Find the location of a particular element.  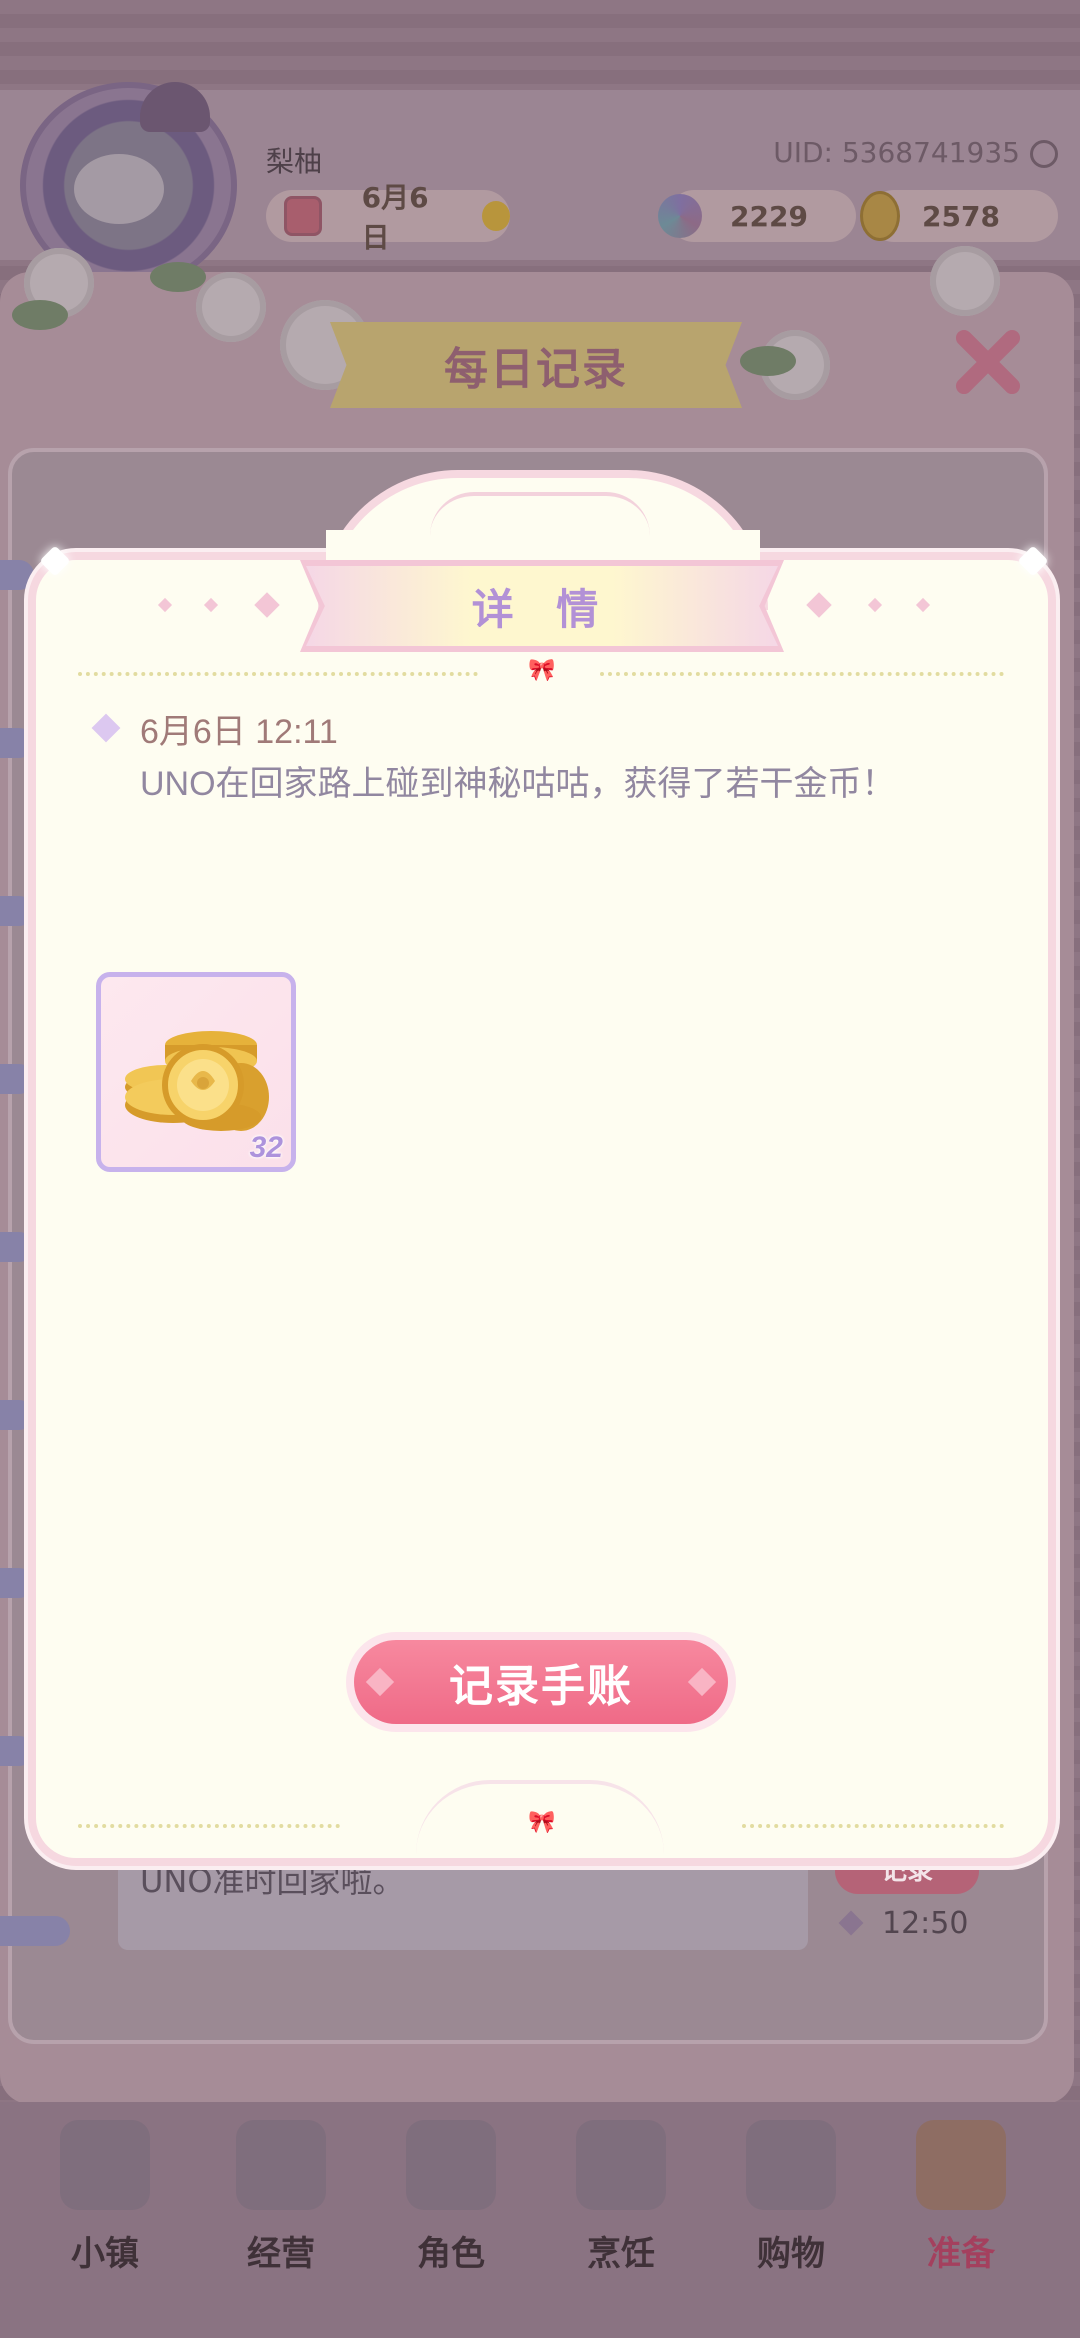

shopping-bag-icon is located at coordinates (791, 2165).